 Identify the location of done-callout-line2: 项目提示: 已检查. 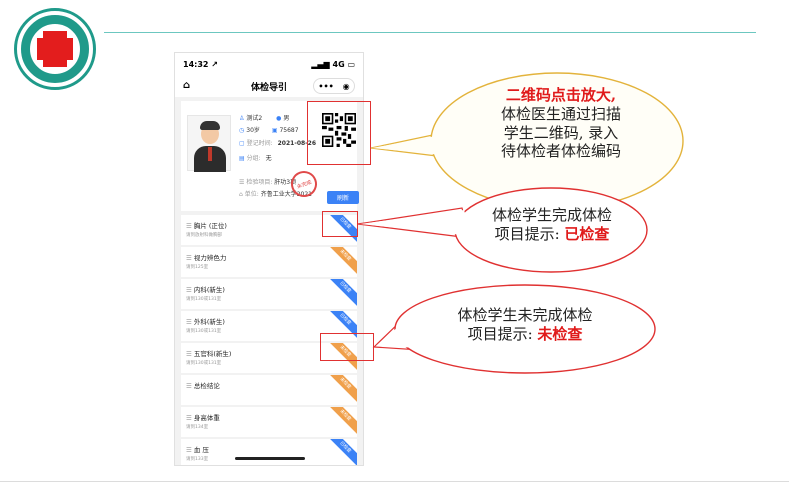
(552, 234).